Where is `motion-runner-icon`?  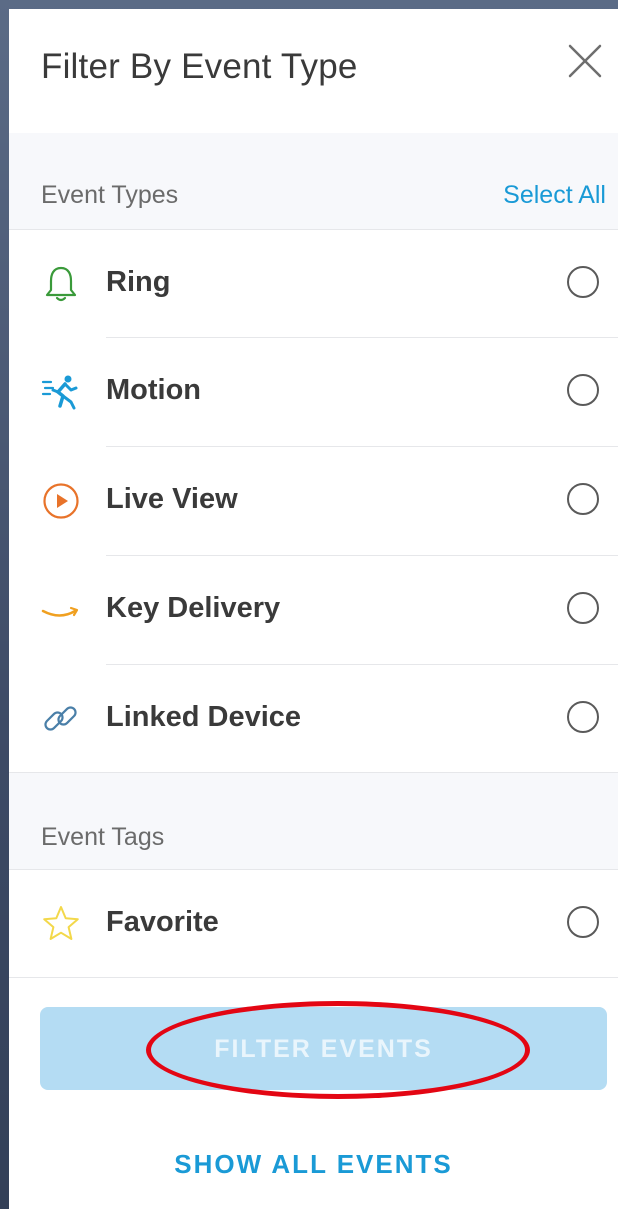
motion-runner-icon is located at coordinates (61, 392).